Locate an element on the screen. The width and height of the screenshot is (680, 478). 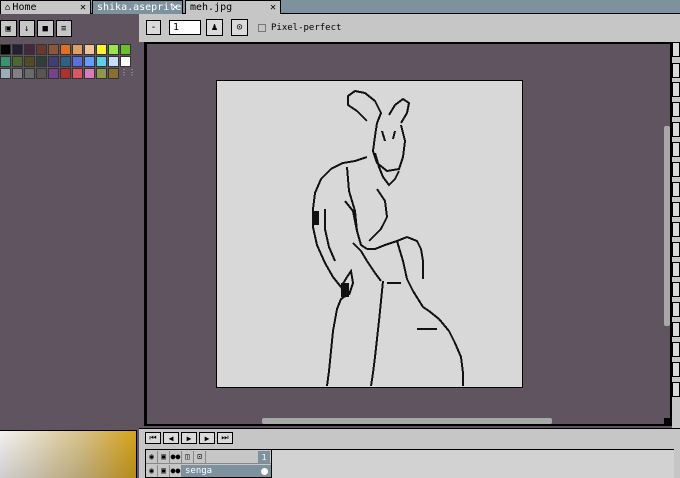
menu-icon: ≡ is located at coordinates (63, 28).